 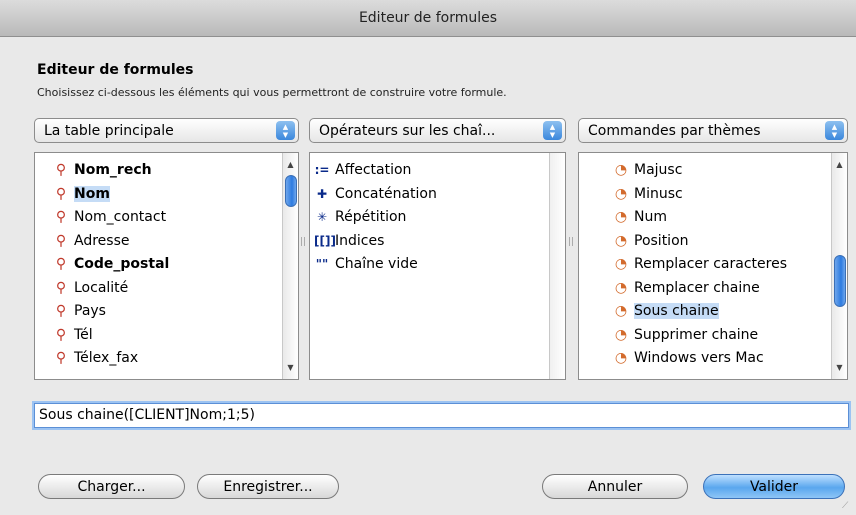 I want to click on operator-list-item: ✳ Répétition, so click(x=360, y=217).